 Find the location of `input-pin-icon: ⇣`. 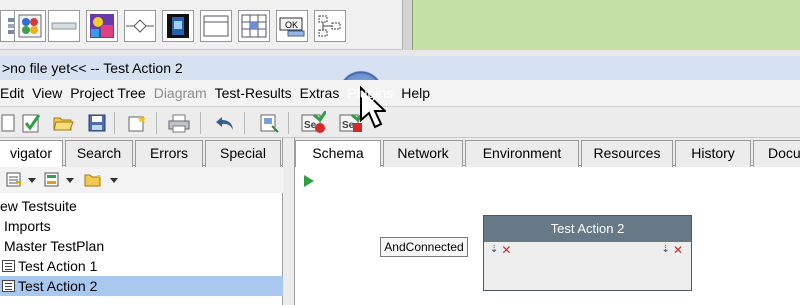

input-pin-icon: ⇣ is located at coordinates (494, 250).